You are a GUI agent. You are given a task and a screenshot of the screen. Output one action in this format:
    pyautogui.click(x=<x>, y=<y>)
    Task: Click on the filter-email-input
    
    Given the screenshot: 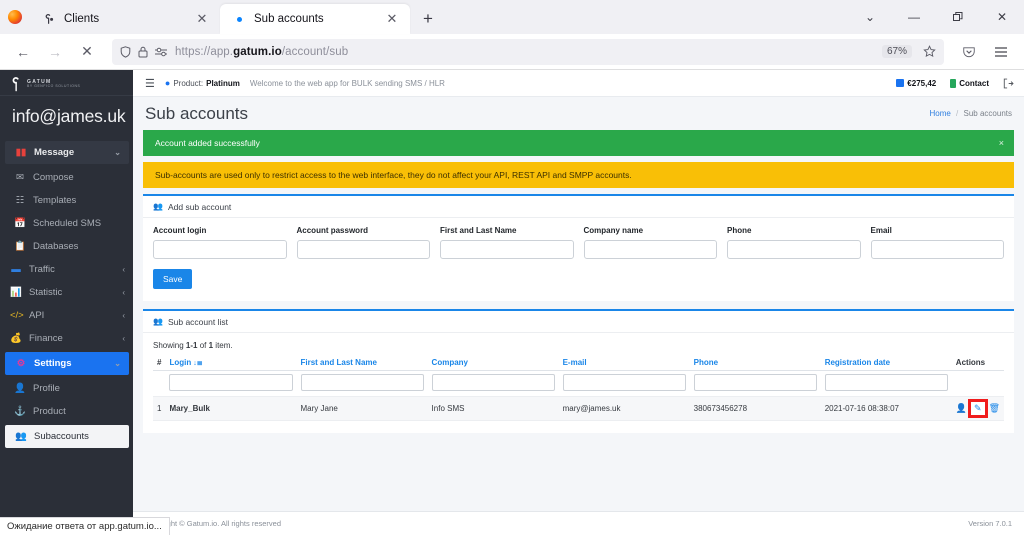 What is the action you would take?
    pyautogui.click(x=624, y=382)
    